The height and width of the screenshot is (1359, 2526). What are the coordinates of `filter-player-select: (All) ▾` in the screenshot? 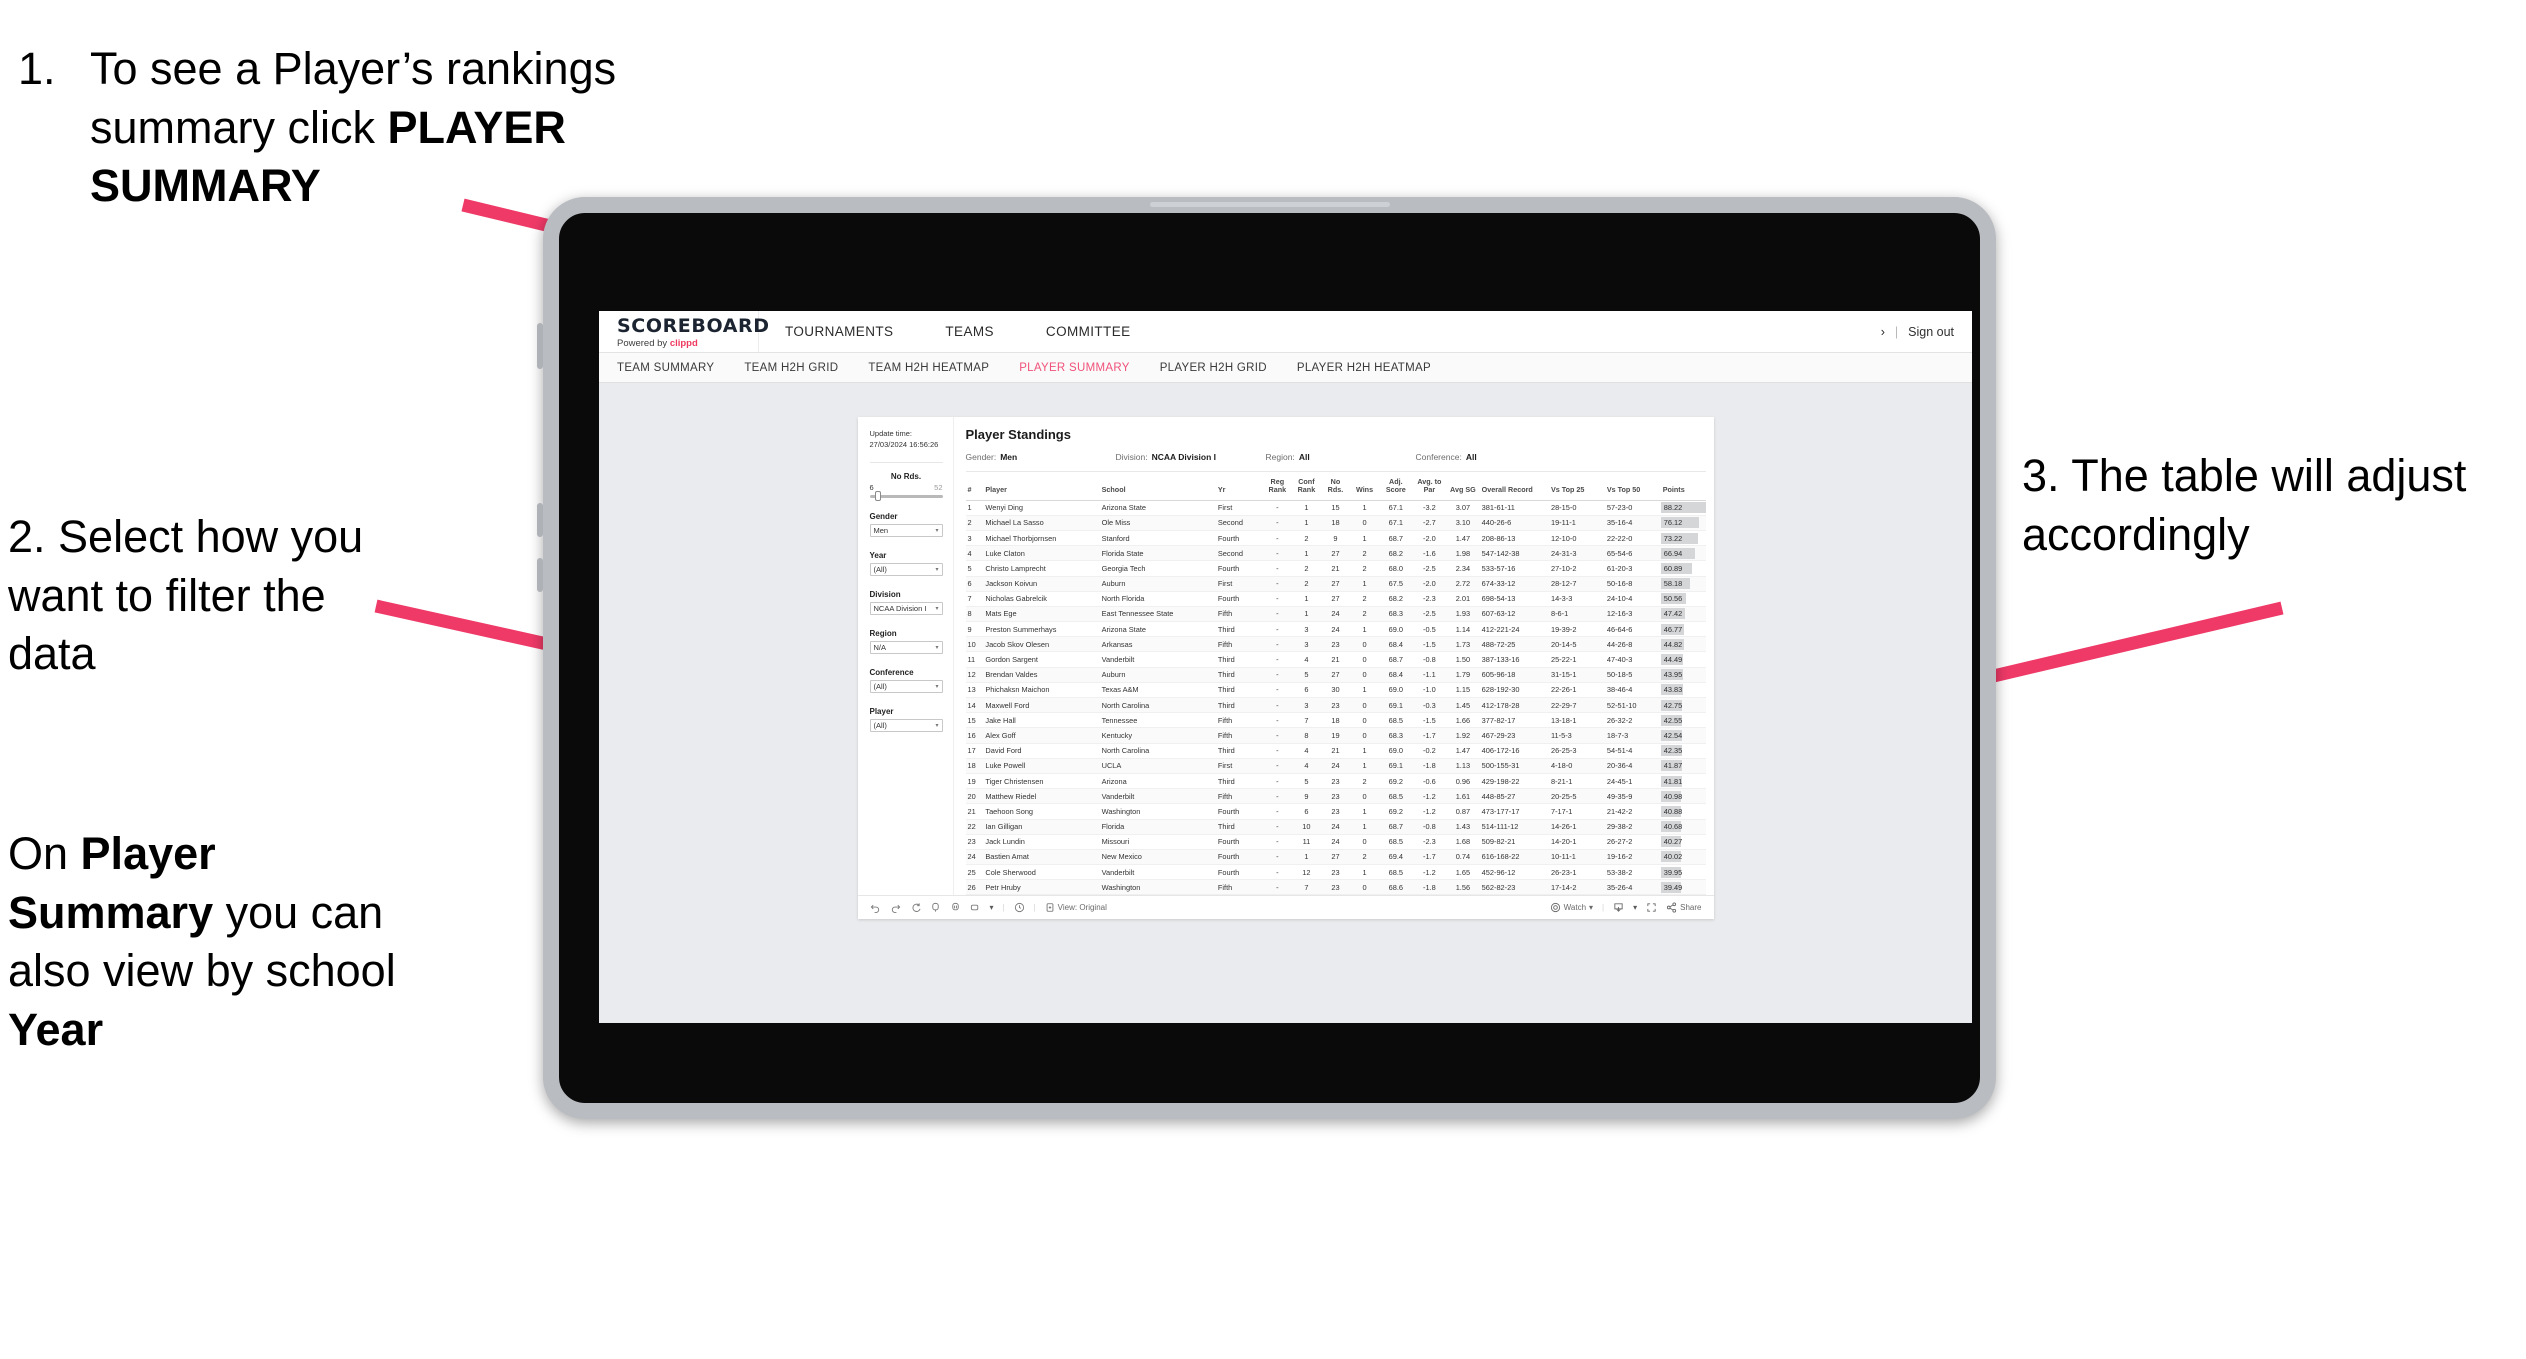 It's located at (906, 725).